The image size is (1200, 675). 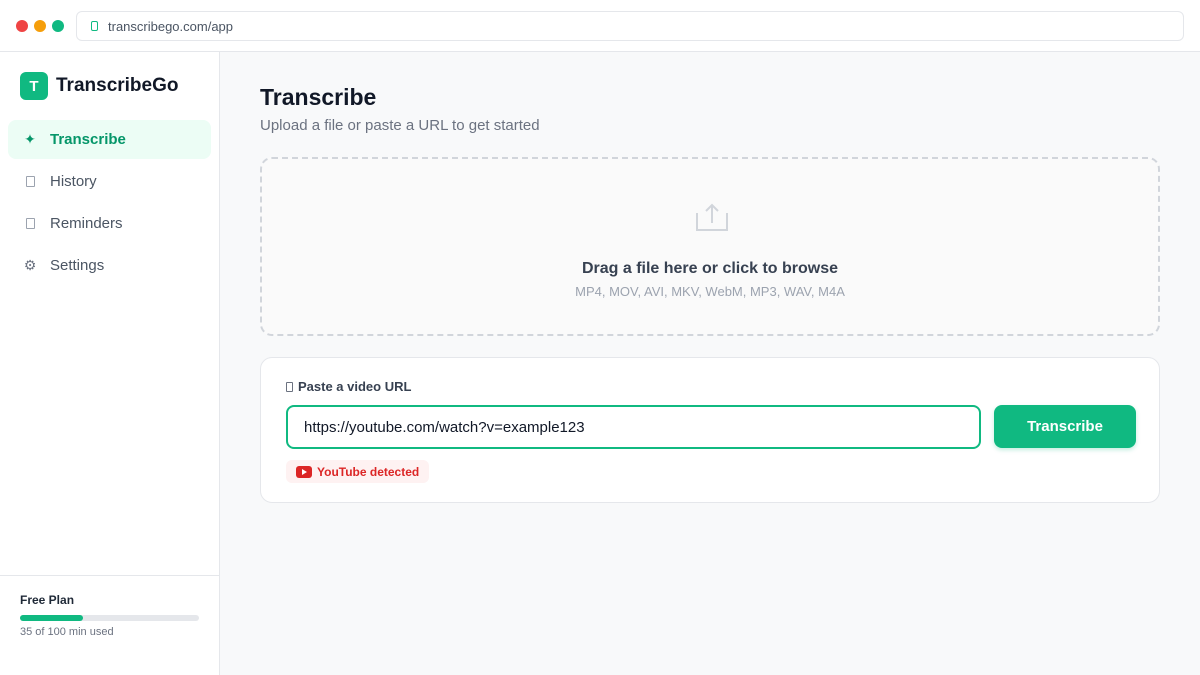 I want to click on video-url-input, so click(x=633, y=427).